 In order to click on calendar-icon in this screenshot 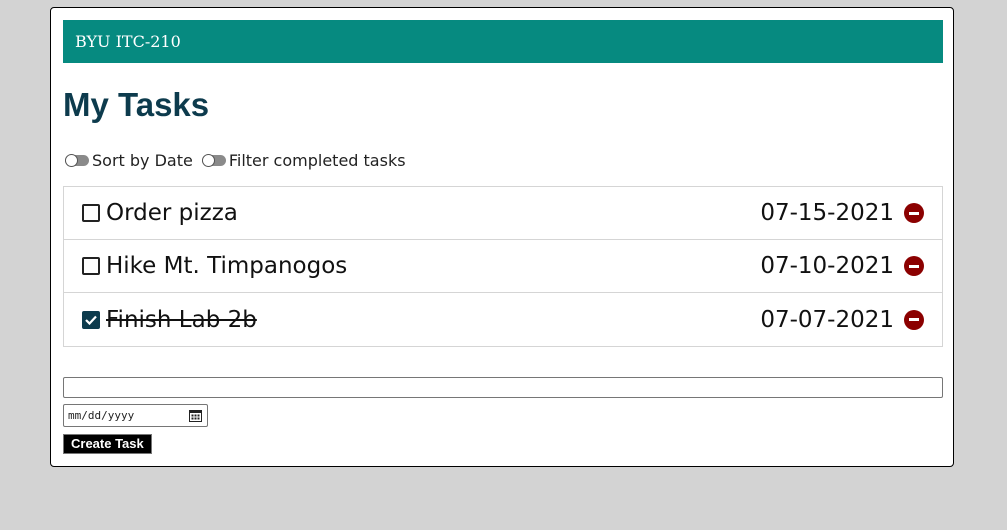, I will do `click(195, 415)`.